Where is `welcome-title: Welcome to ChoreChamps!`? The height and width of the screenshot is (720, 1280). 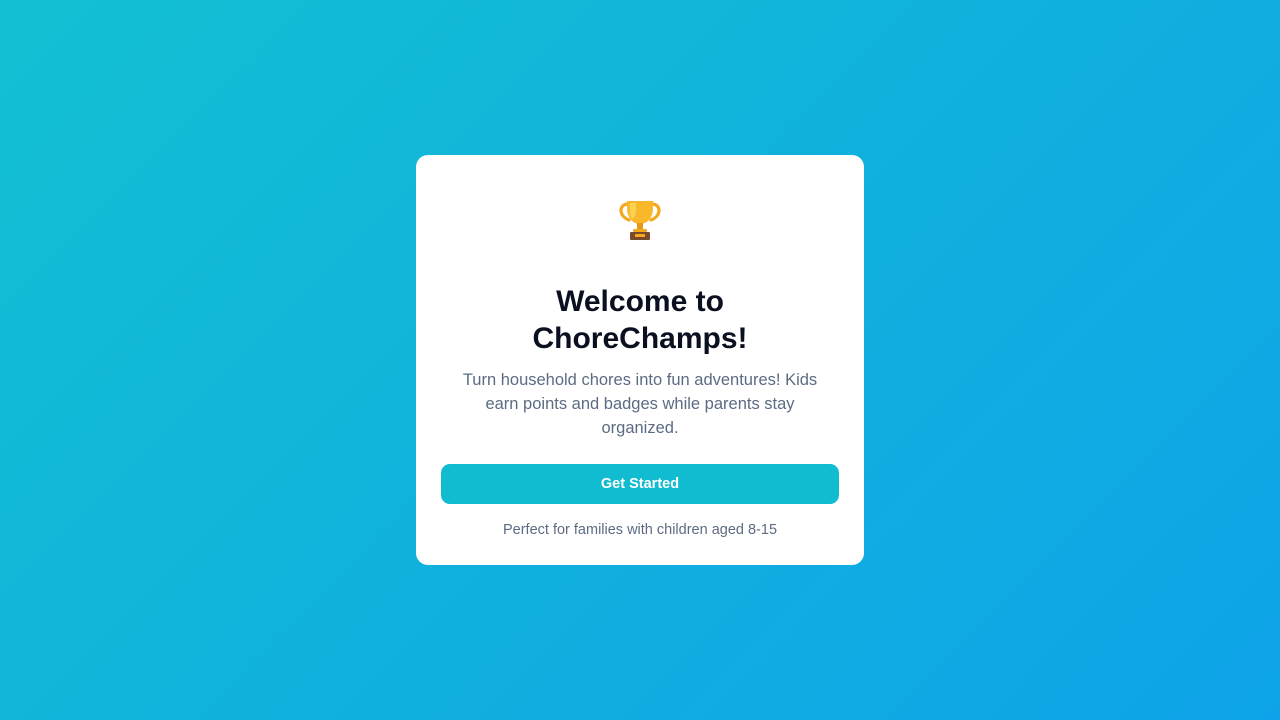
welcome-title: Welcome to ChoreChamps! is located at coordinates (640, 320).